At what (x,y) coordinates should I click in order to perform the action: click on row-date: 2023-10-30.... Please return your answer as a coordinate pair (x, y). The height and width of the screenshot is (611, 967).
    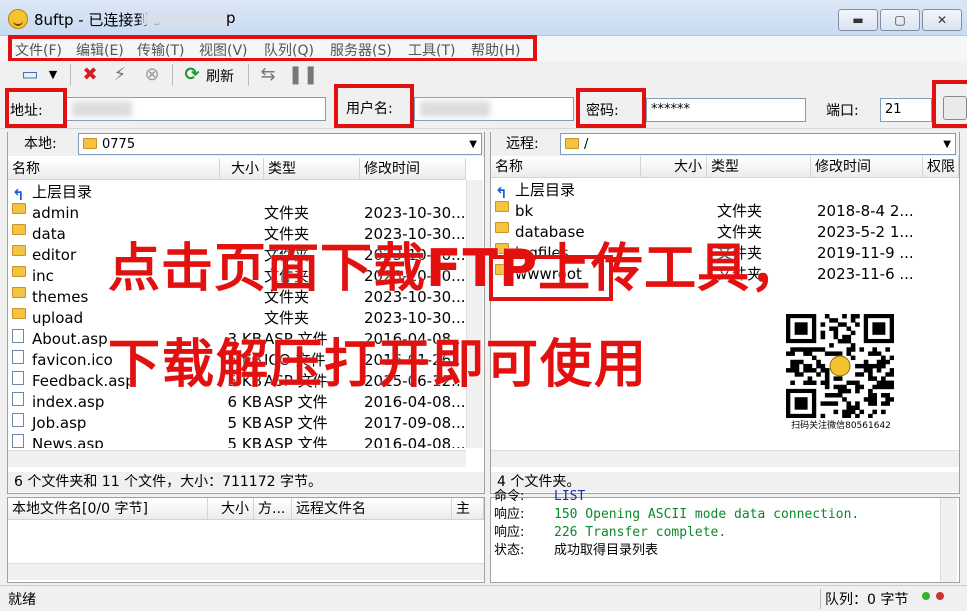
    Looking at the image, I should click on (415, 213).